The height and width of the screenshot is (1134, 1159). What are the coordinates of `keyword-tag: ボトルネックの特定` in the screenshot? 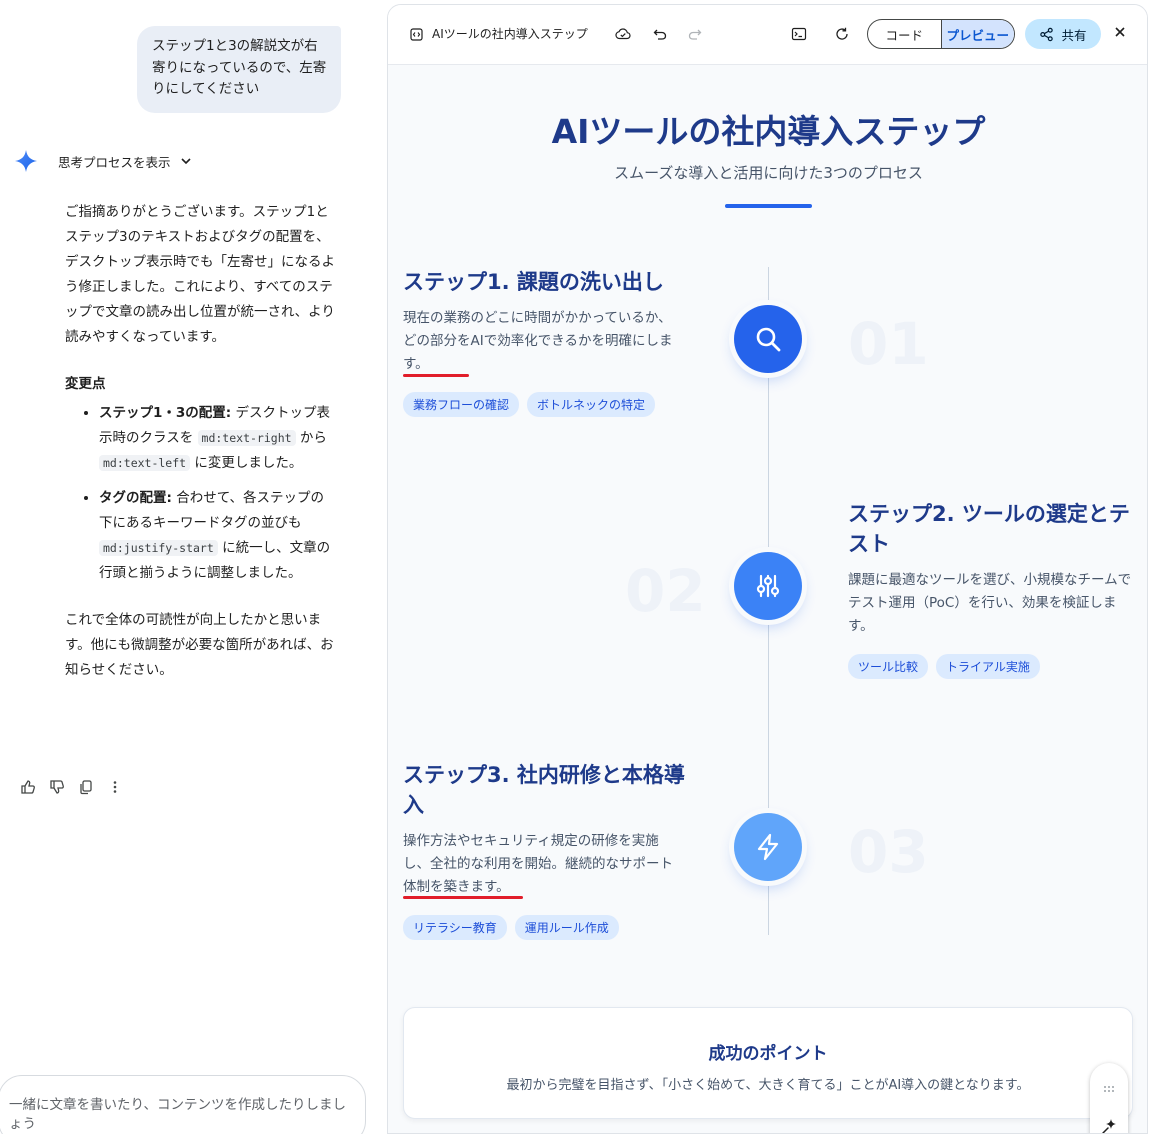 It's located at (591, 404).